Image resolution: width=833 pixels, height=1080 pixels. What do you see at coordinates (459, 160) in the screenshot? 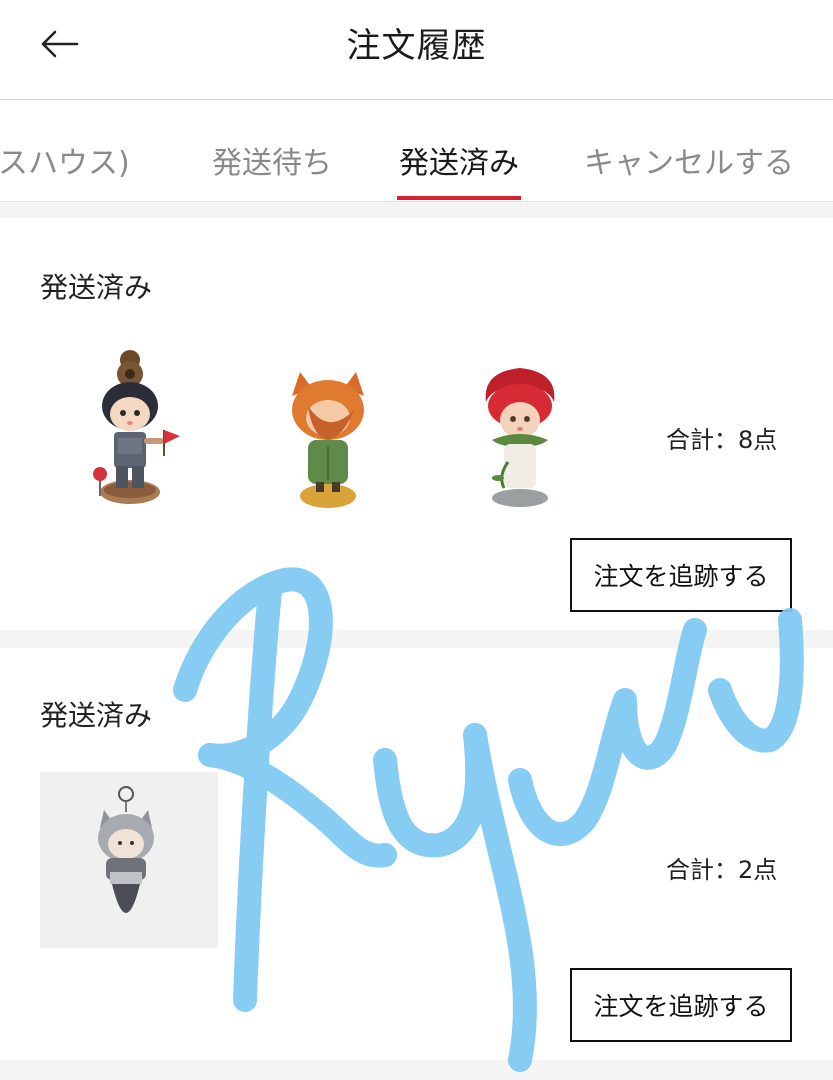
I see `tab-shipped: 発送済み` at bounding box center [459, 160].